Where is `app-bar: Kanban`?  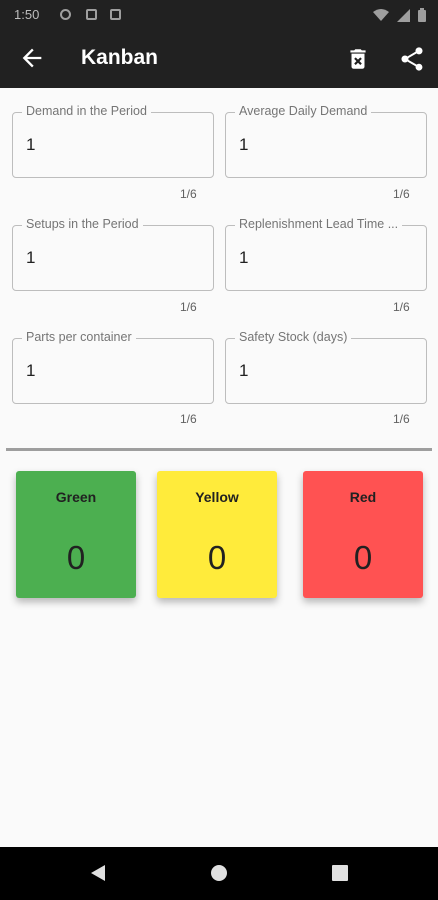
app-bar: Kanban is located at coordinates (219, 59).